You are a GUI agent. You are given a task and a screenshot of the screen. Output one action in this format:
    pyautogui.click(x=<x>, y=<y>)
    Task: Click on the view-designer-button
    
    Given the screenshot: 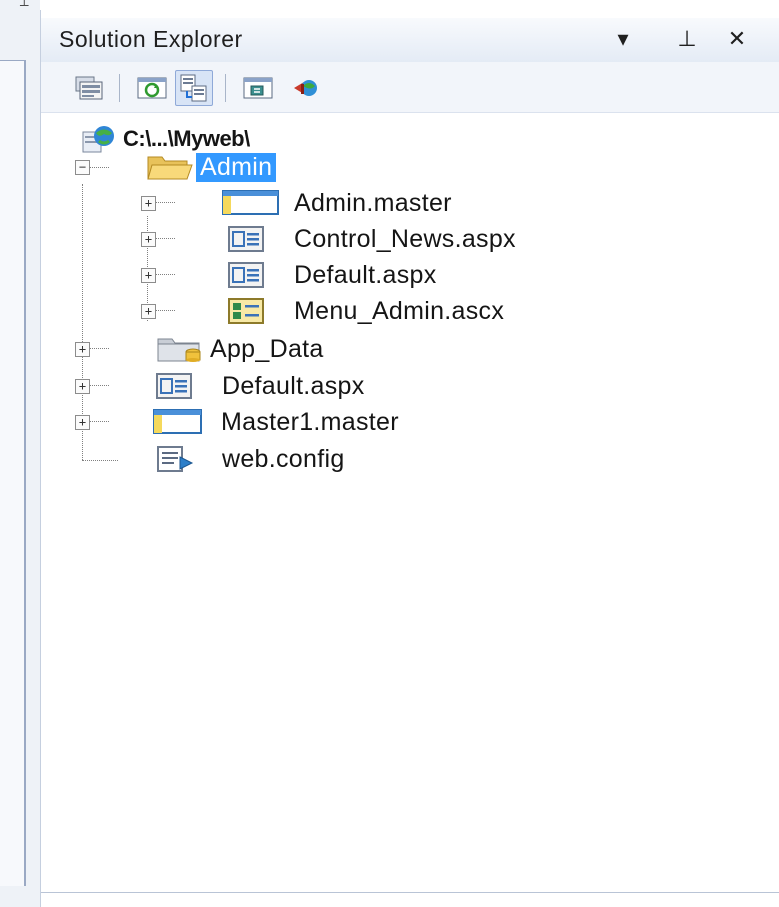 What is the action you would take?
    pyautogui.click(x=258, y=88)
    